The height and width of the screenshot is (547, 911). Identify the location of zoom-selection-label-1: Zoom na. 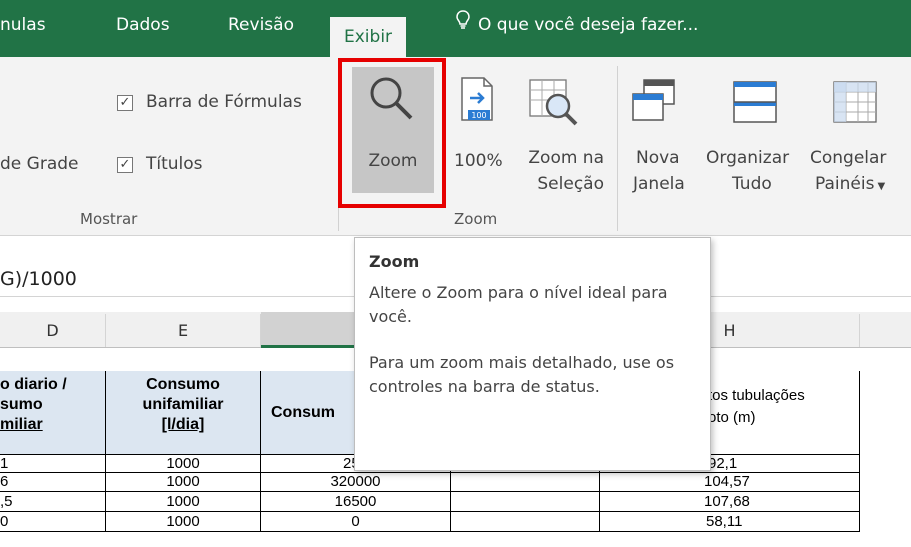
(558, 158).